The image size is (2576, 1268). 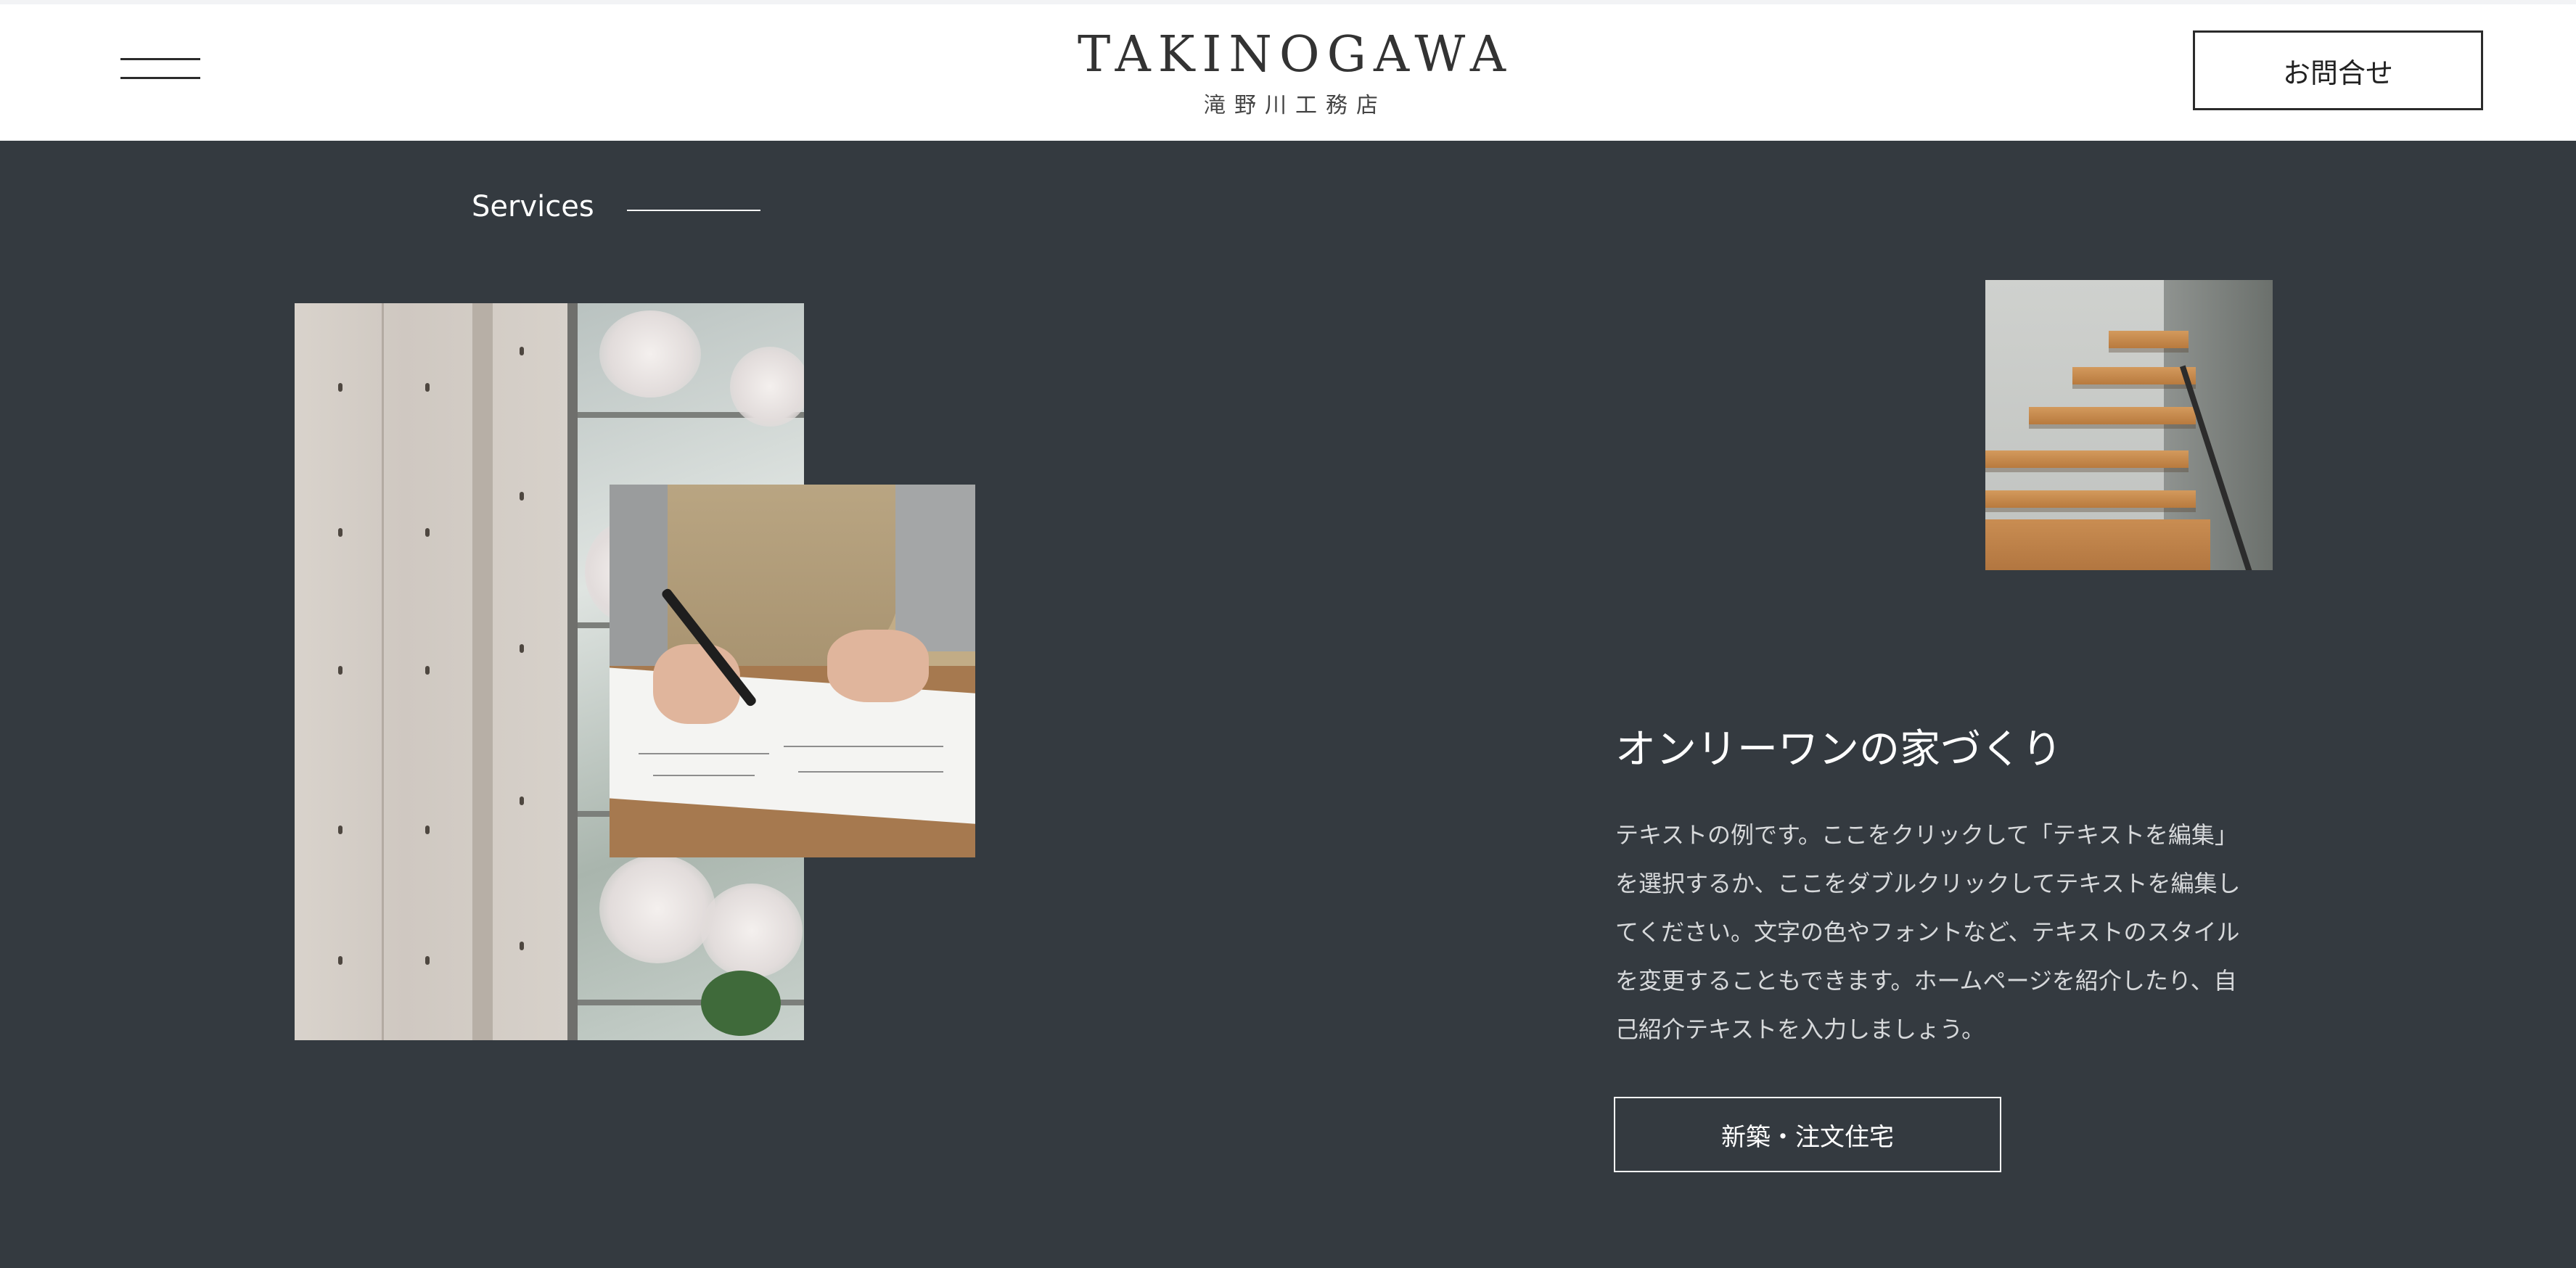 I want to click on new-construction-button: 新築・注文住宅, so click(x=1807, y=1134).